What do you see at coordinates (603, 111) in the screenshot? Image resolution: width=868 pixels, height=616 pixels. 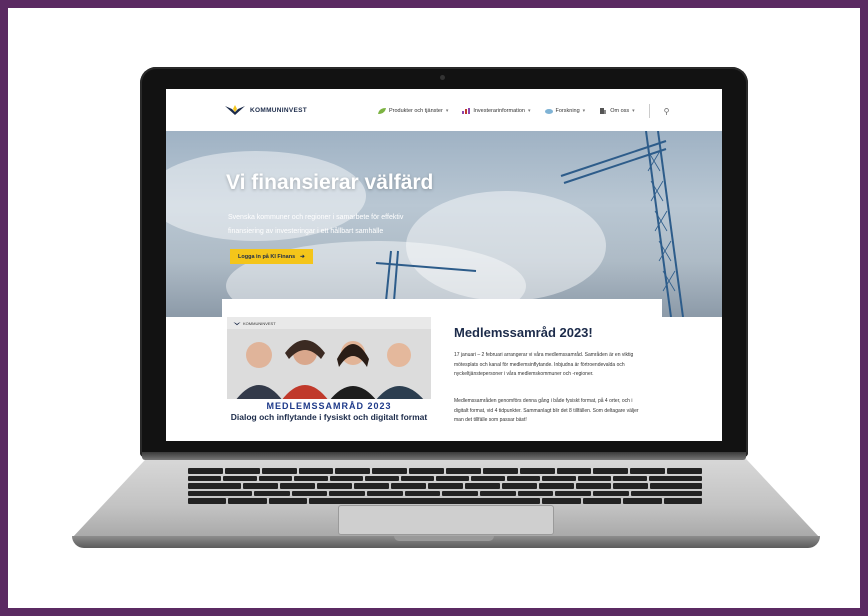 I see `building-icon` at bounding box center [603, 111].